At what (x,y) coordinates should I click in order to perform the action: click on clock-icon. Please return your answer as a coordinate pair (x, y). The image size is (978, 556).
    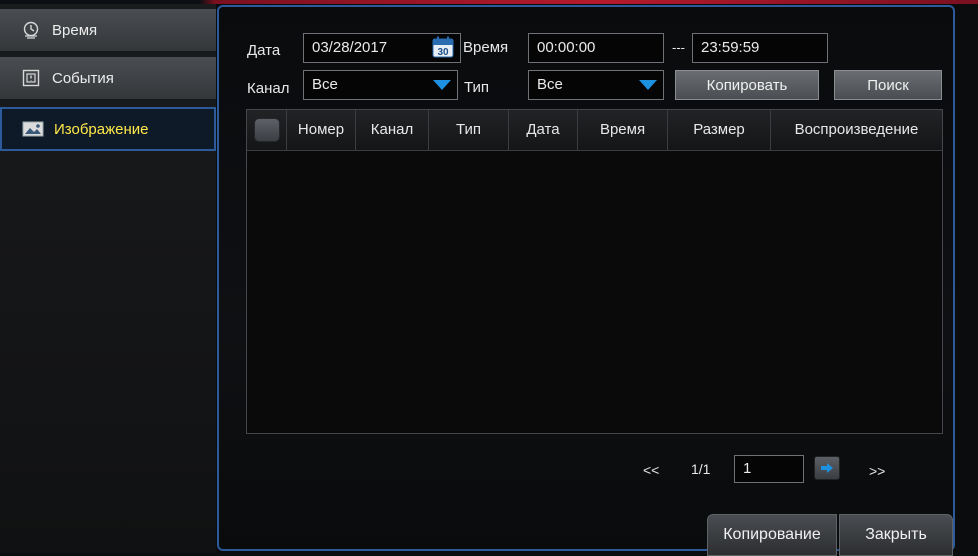
    Looking at the image, I should click on (31, 30).